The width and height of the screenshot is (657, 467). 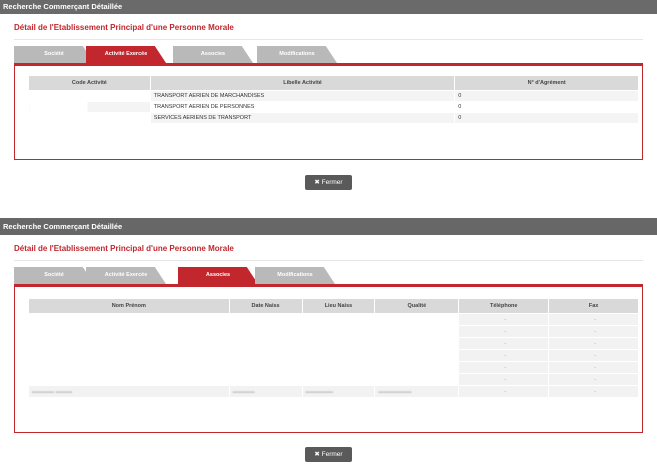 I want to click on col-header-lieu-naiss: Lieu Naiss, so click(x=338, y=306).